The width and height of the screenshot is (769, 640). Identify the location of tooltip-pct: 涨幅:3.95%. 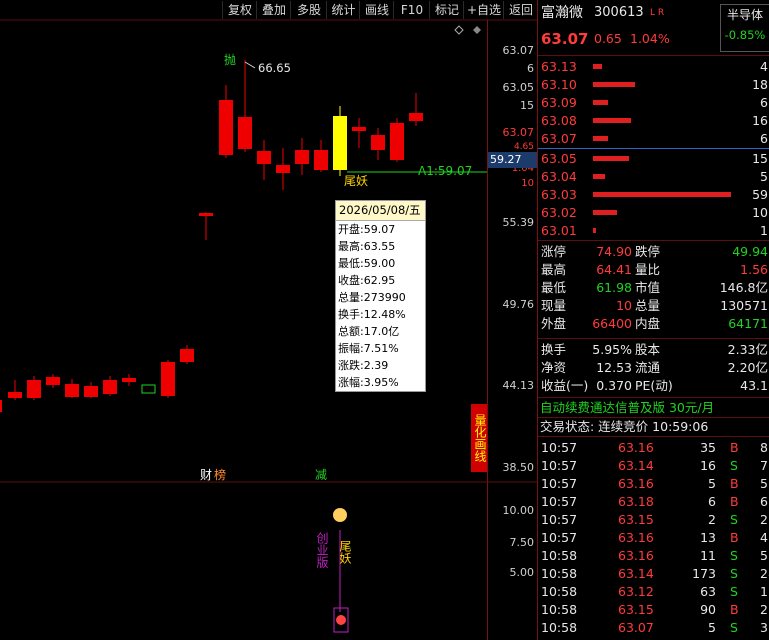
(368, 382).